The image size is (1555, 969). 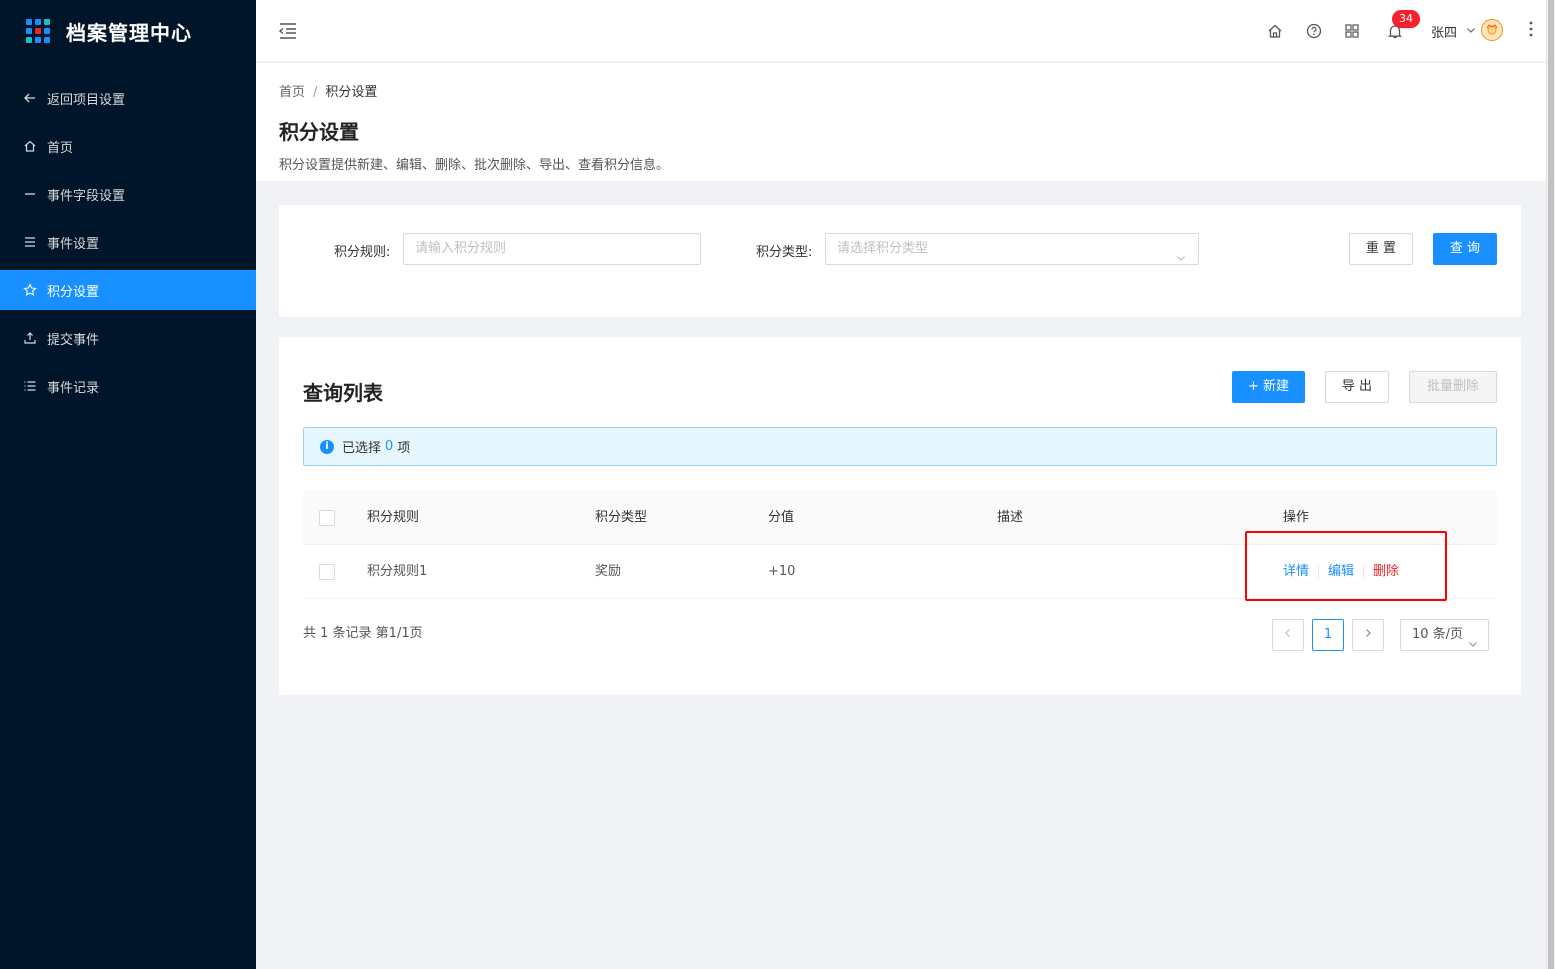 I want to click on edit-link: 编辑, so click(x=1341, y=571).